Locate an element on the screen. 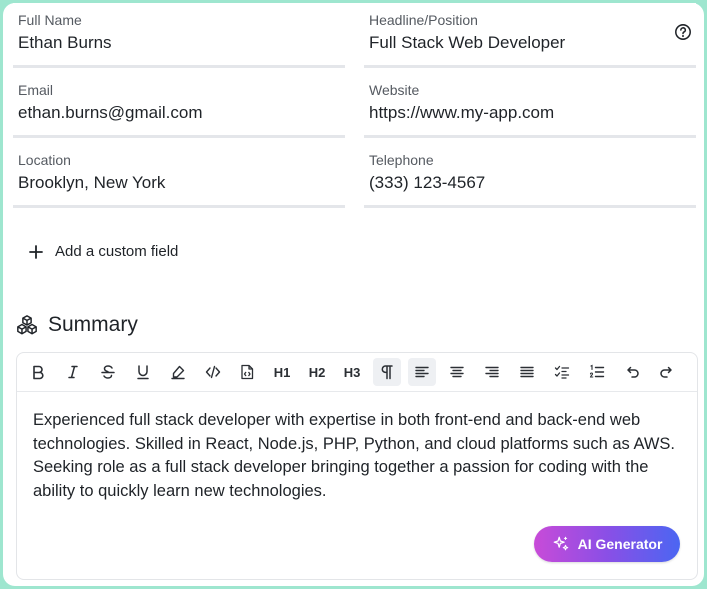 Image resolution: width=707 pixels, height=589 pixels. email-value: ethan.burns@gmail.com is located at coordinates (110, 113).